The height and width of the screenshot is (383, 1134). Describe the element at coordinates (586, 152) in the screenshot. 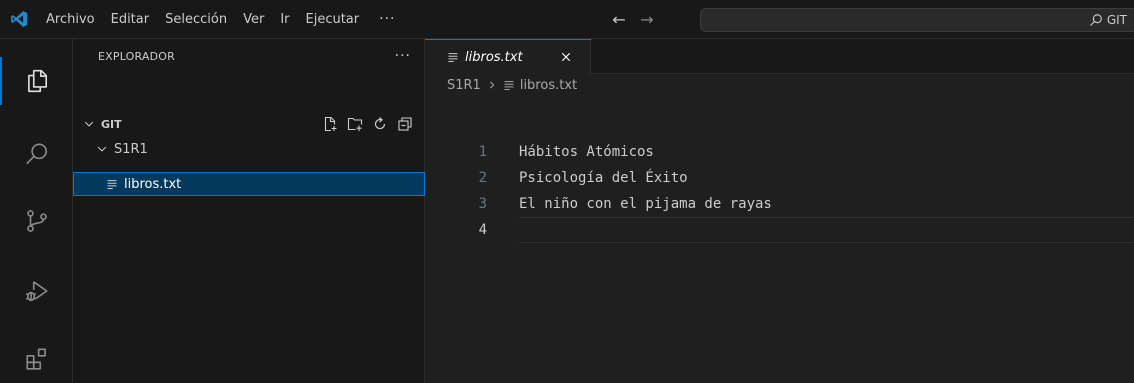

I see `line-text: Hábitos Atómicos` at that location.